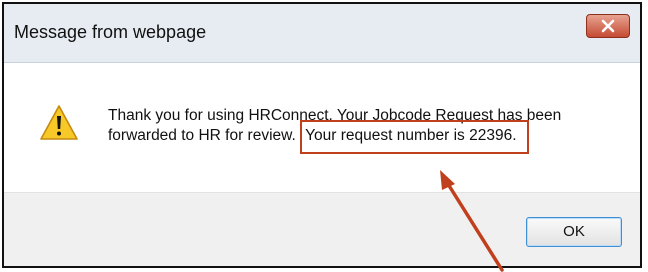  I want to click on request-number-highlight: Your request number is 22396., so click(414, 137).